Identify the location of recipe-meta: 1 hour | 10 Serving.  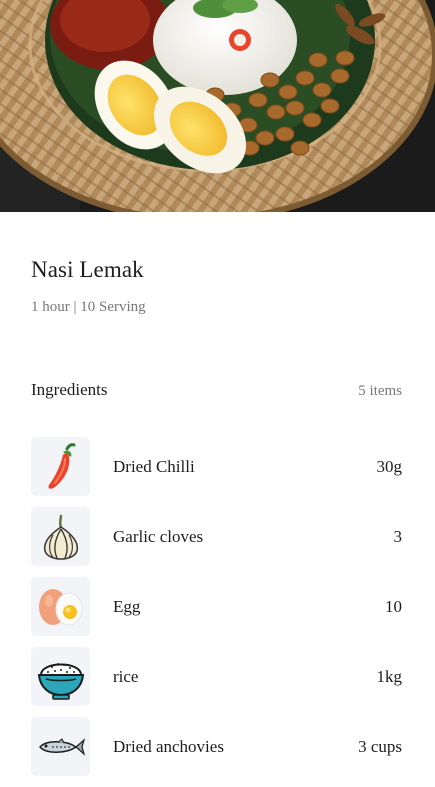
(88, 307).